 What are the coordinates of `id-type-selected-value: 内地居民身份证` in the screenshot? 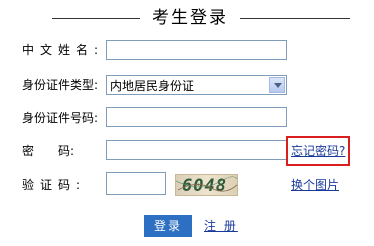 It's located at (152, 86).